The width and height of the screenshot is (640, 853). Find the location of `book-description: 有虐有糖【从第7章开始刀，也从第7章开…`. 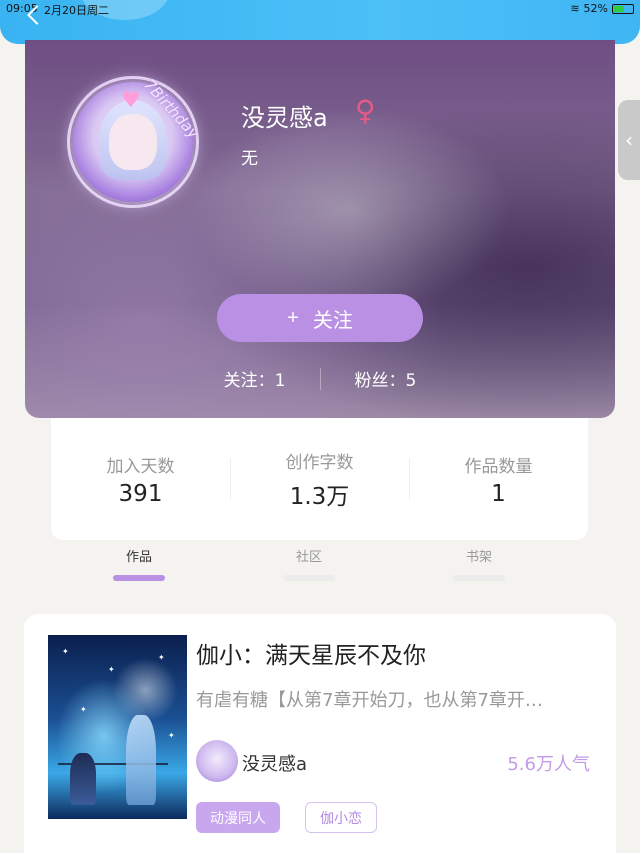

book-description: 有虐有糖【从第7章开始刀，也从第7章开… is located at coordinates (369, 700).